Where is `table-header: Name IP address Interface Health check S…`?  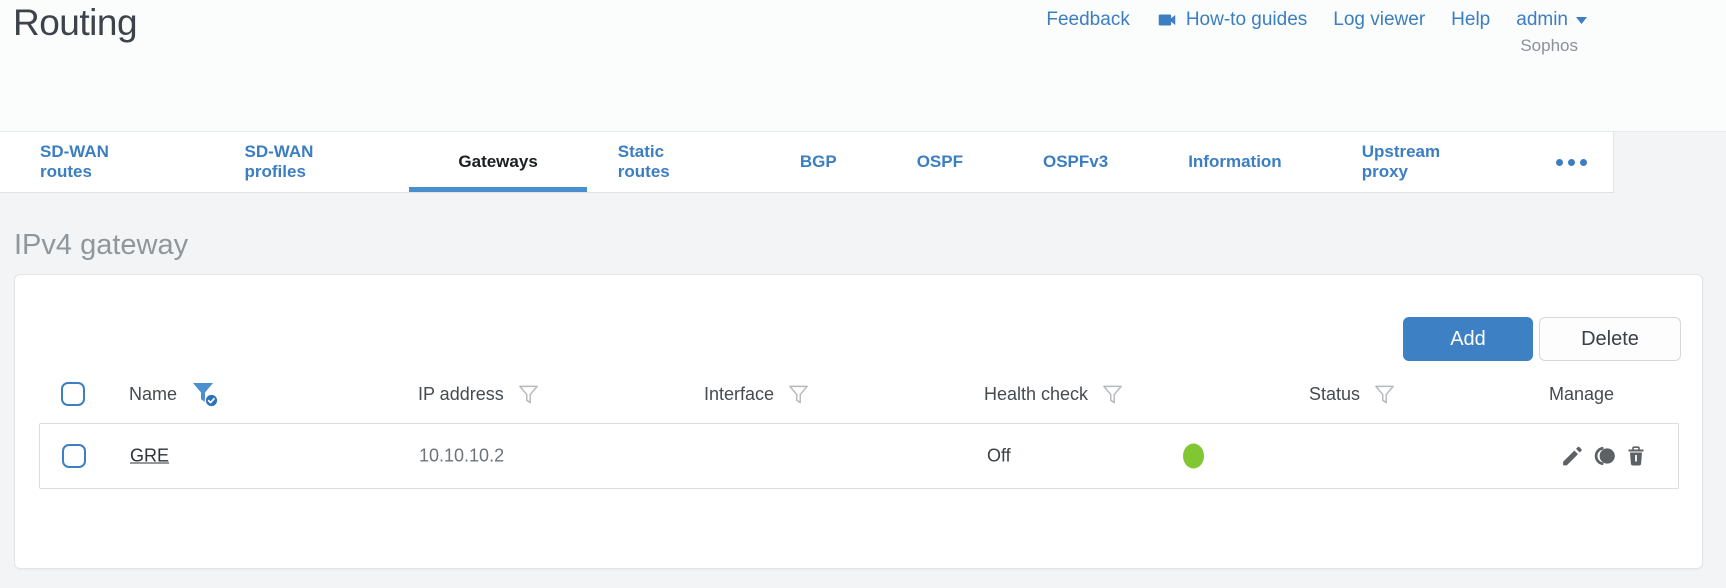 table-header: Name IP address Interface Health check S… is located at coordinates (858, 394).